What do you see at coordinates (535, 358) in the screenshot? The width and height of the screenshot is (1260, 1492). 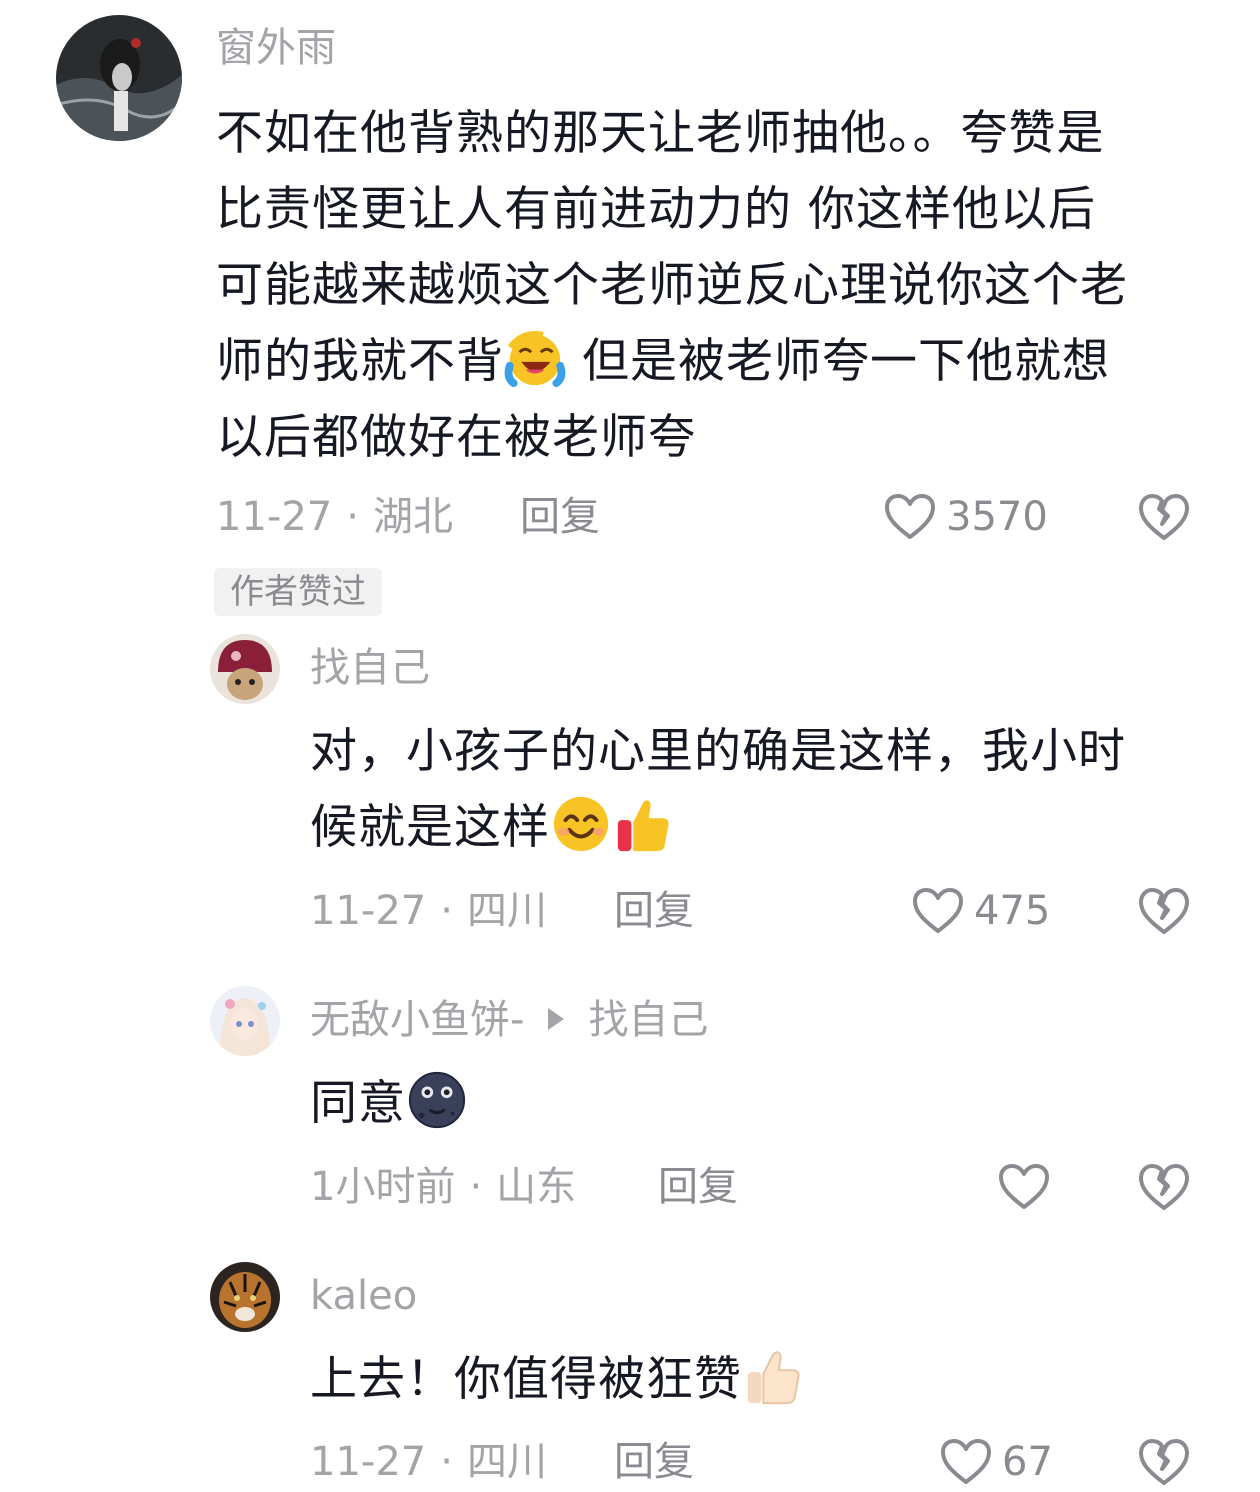 I see `laughing-crying-emoji-icon` at bounding box center [535, 358].